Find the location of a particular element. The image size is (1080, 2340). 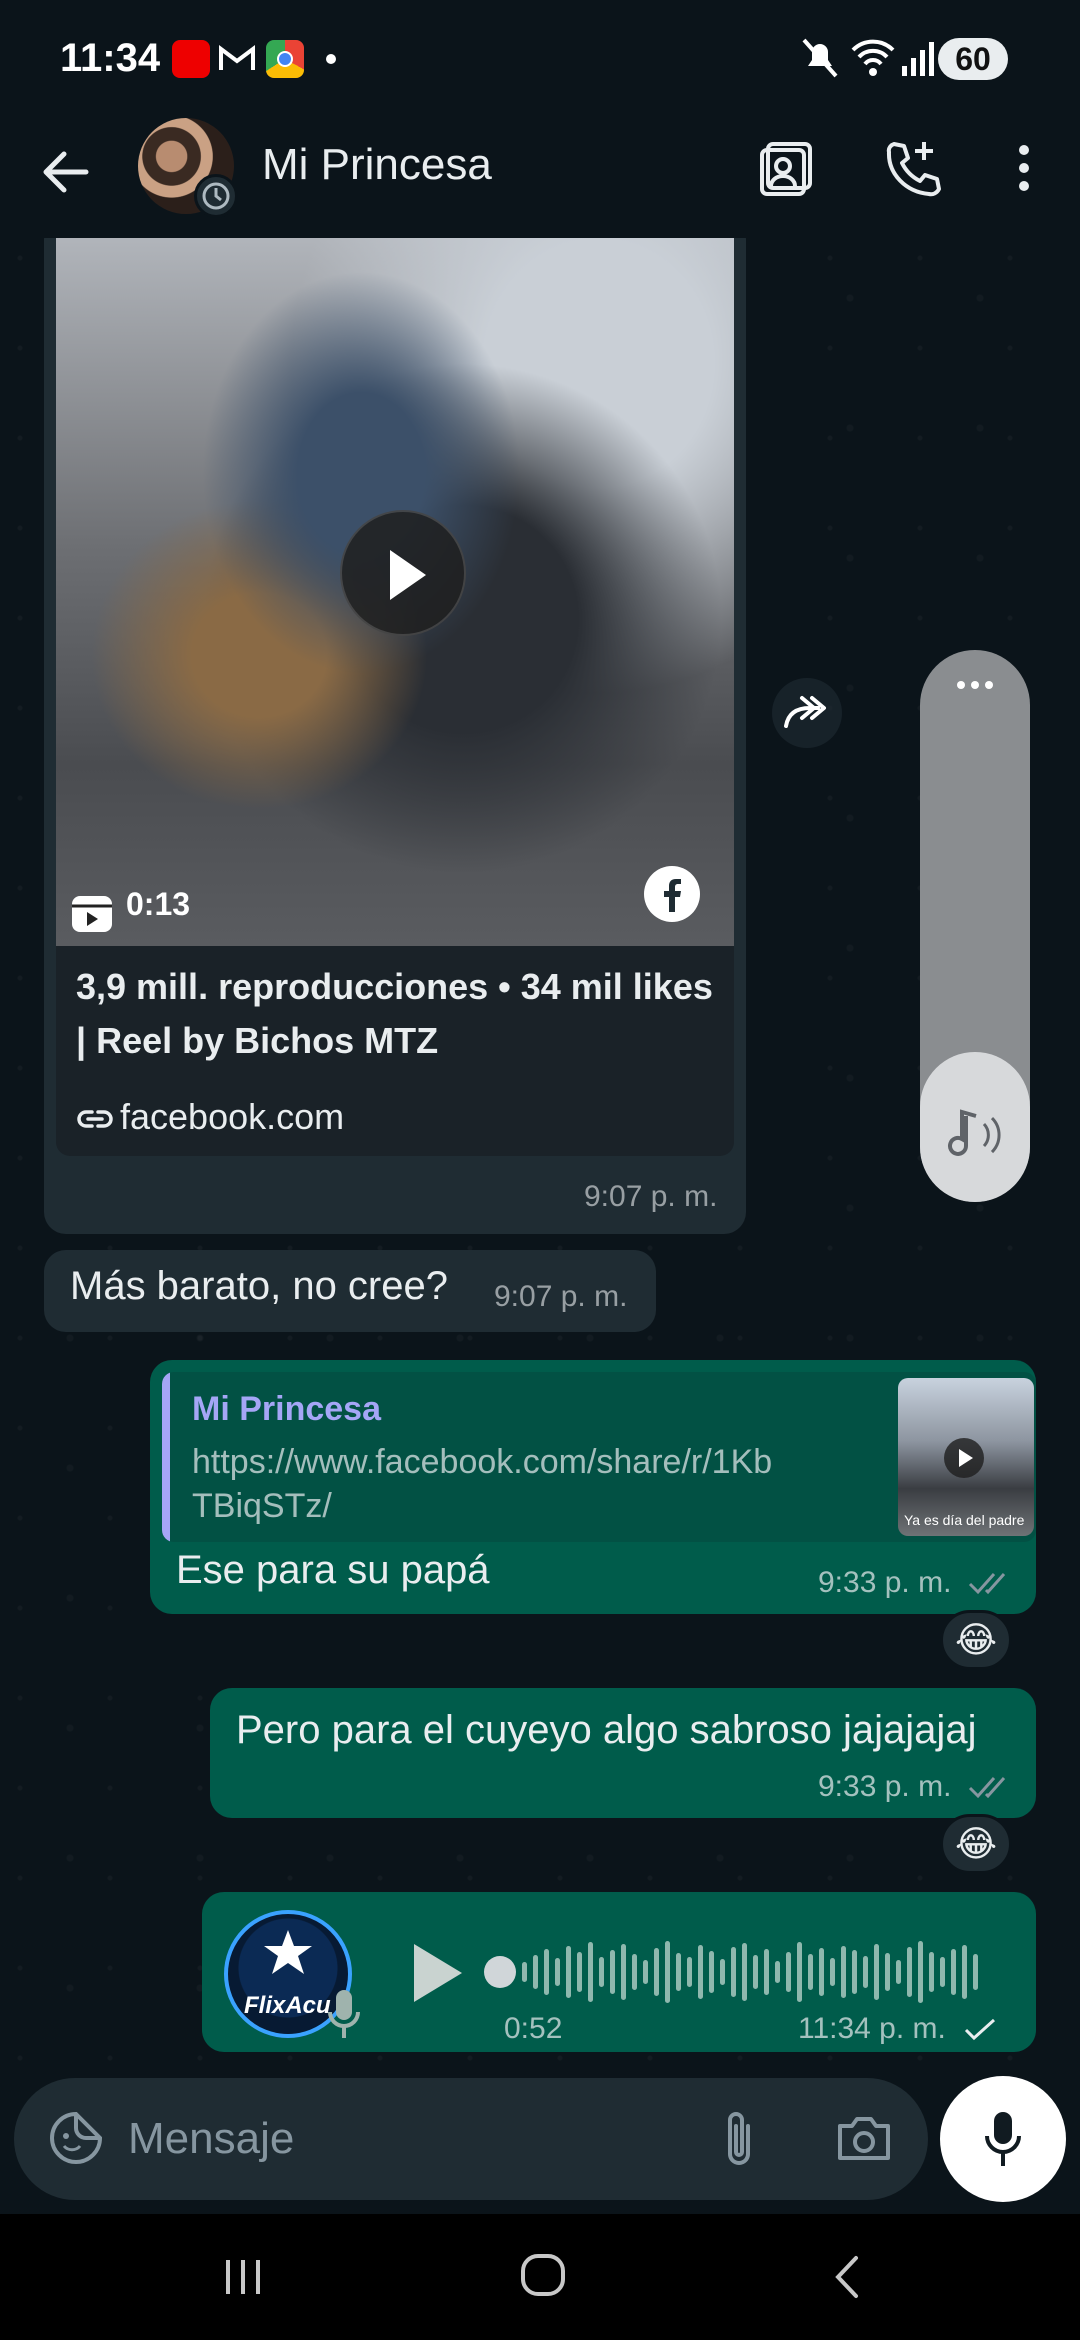

back-nav-icon is located at coordinates (849, 2277).